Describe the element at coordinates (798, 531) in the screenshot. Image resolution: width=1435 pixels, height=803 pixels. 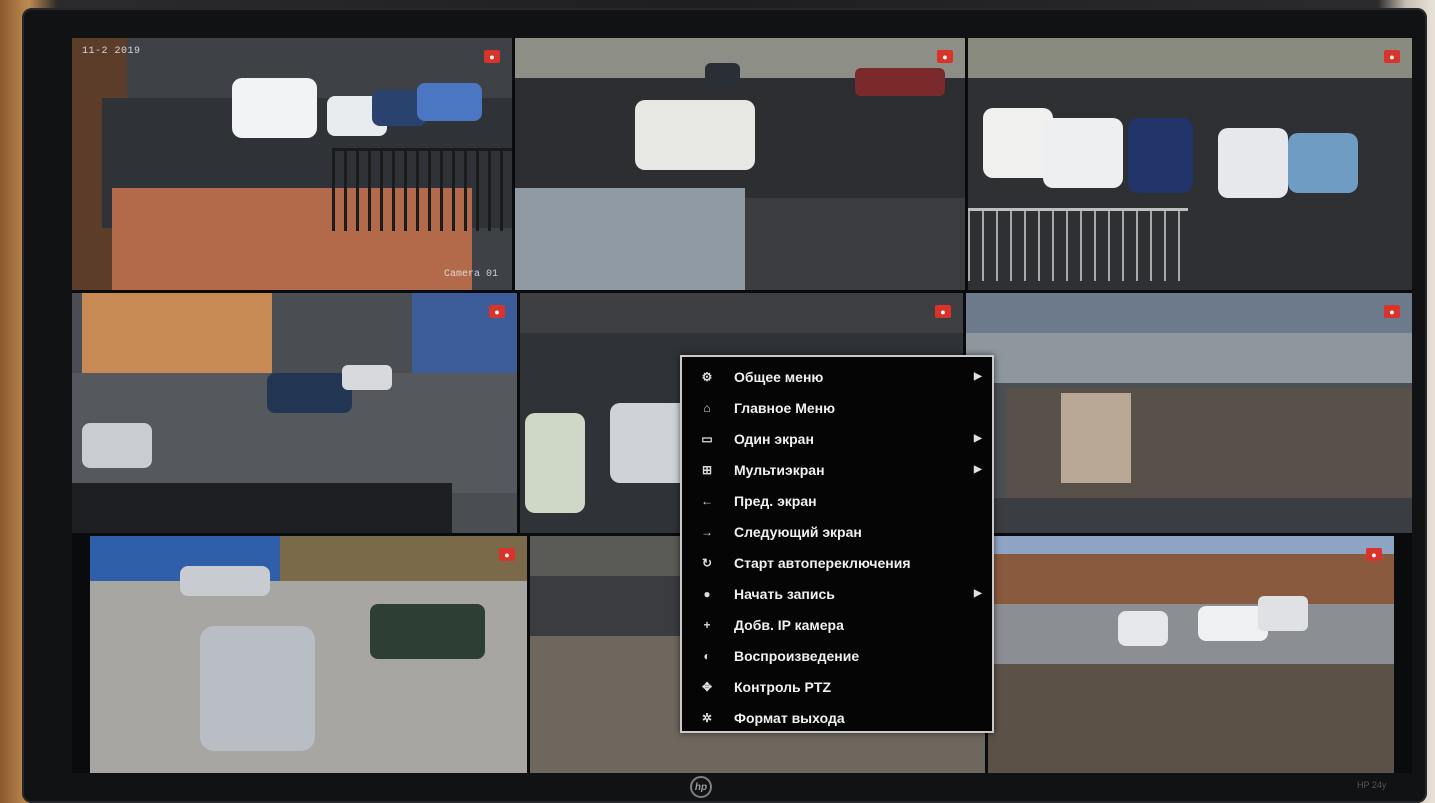
I see `menu-item-label: Следующий экран` at that location.